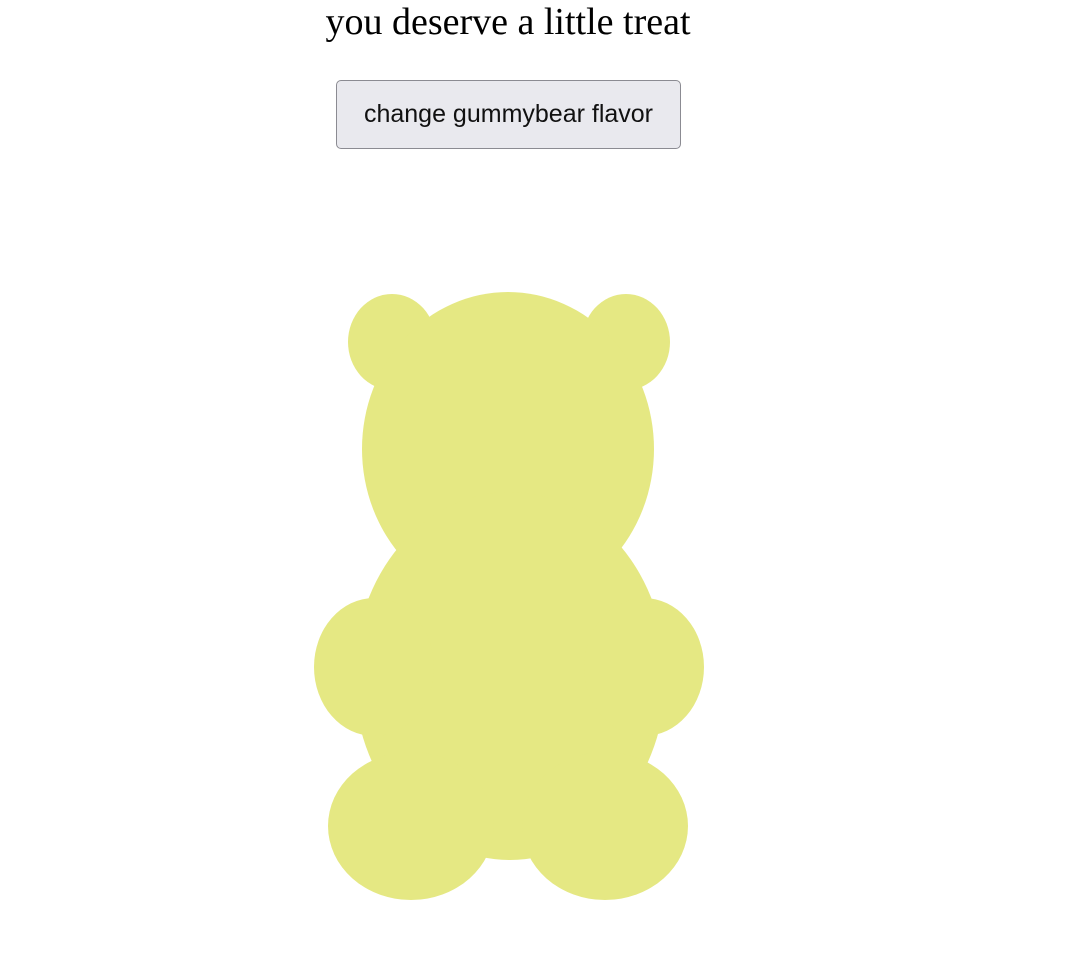  What do you see at coordinates (605, 826) in the screenshot?
I see `bear-right-foot` at bounding box center [605, 826].